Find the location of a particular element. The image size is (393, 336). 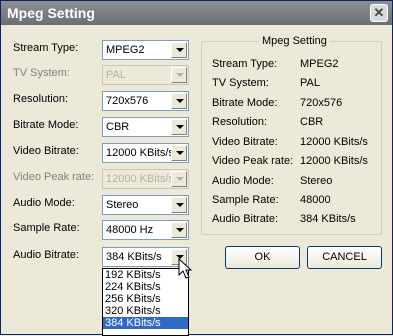

resolution-select: 720x576 is located at coordinates (145, 101).